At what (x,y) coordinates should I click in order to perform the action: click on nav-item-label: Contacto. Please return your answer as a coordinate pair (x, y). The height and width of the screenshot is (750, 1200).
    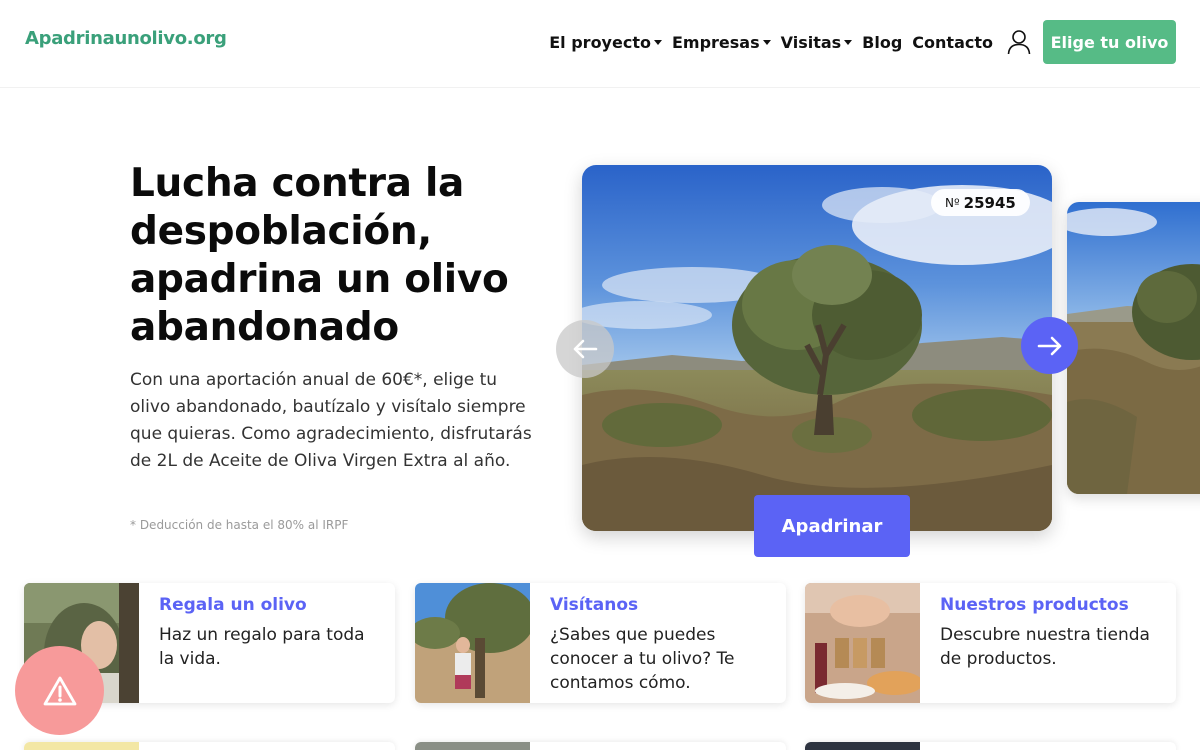
    Looking at the image, I should click on (952, 42).